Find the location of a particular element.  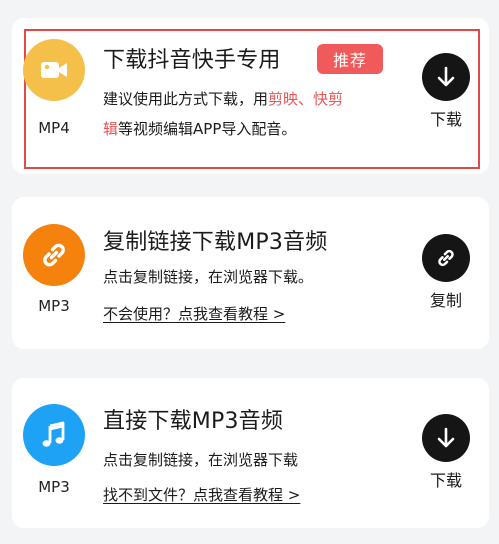

desc-app-names-cont: 辑 is located at coordinates (111, 129).